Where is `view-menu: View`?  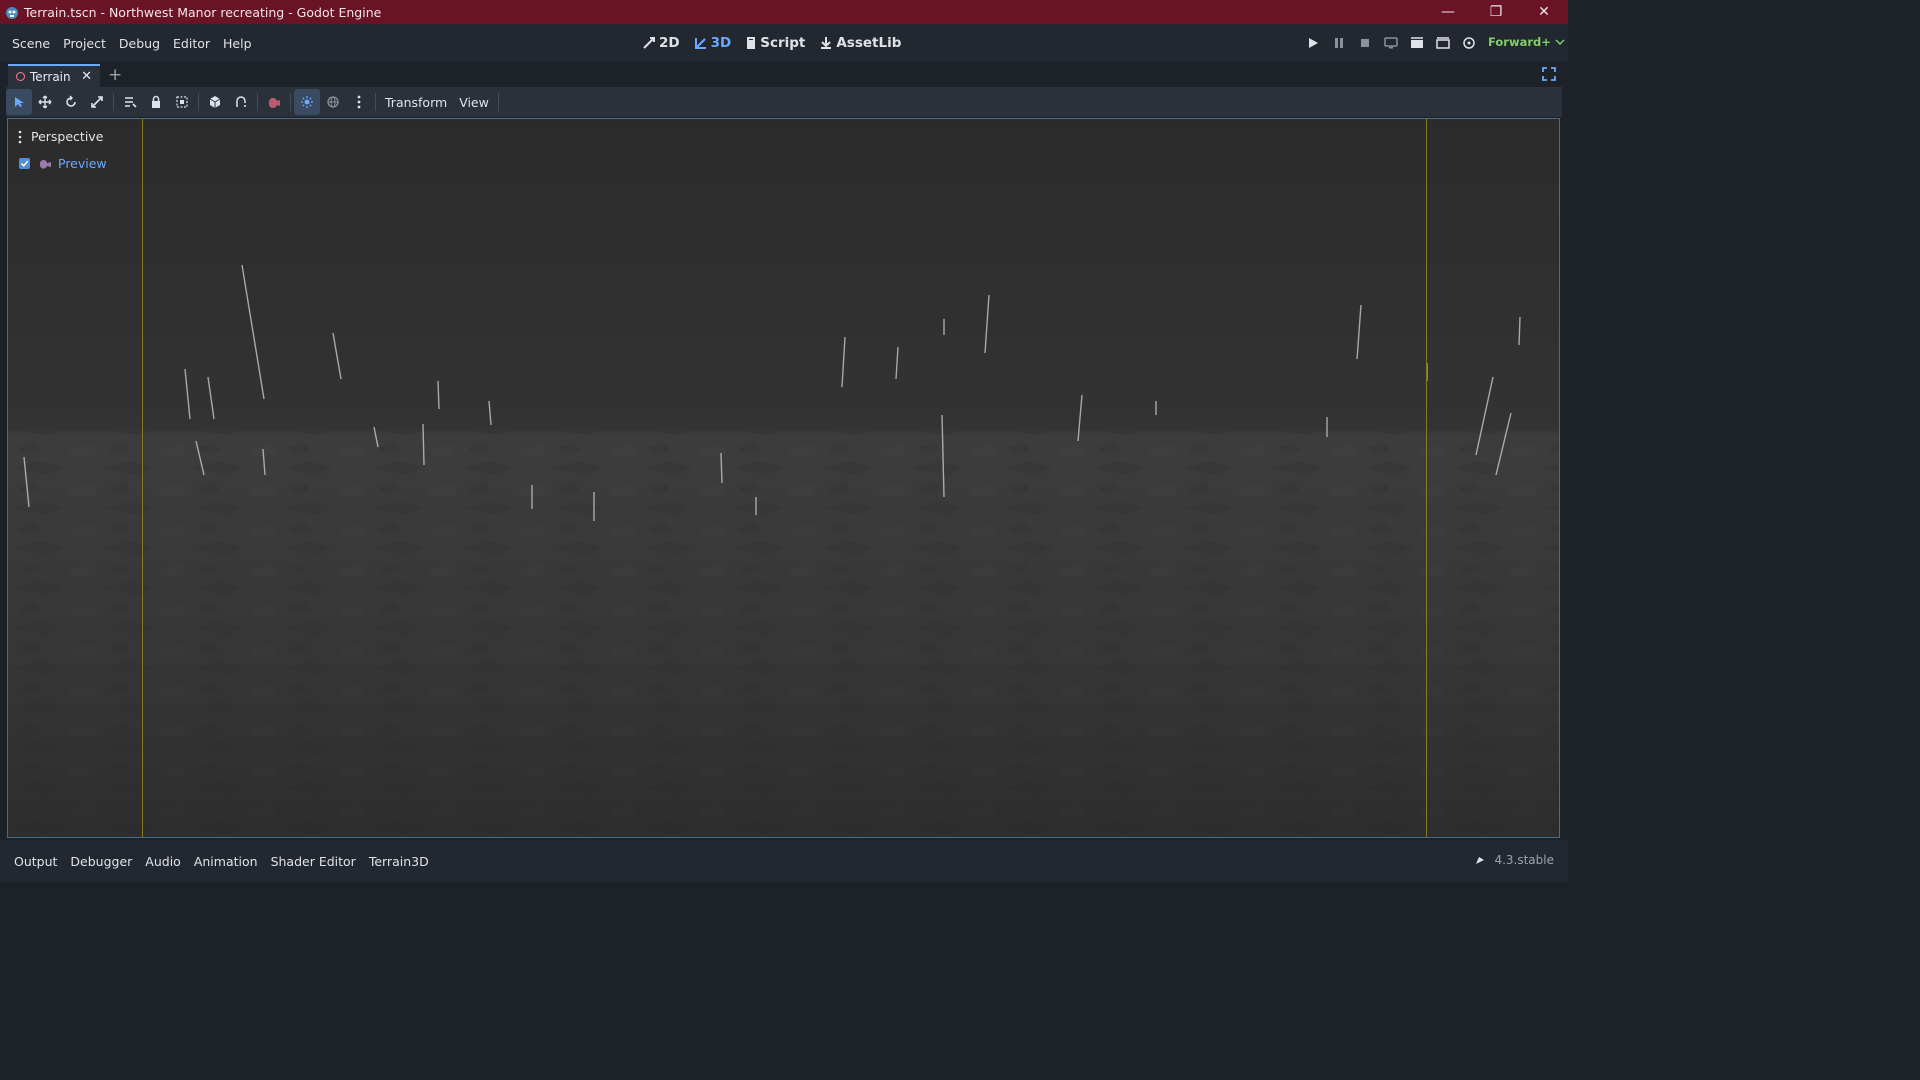 view-menu: View is located at coordinates (474, 102).